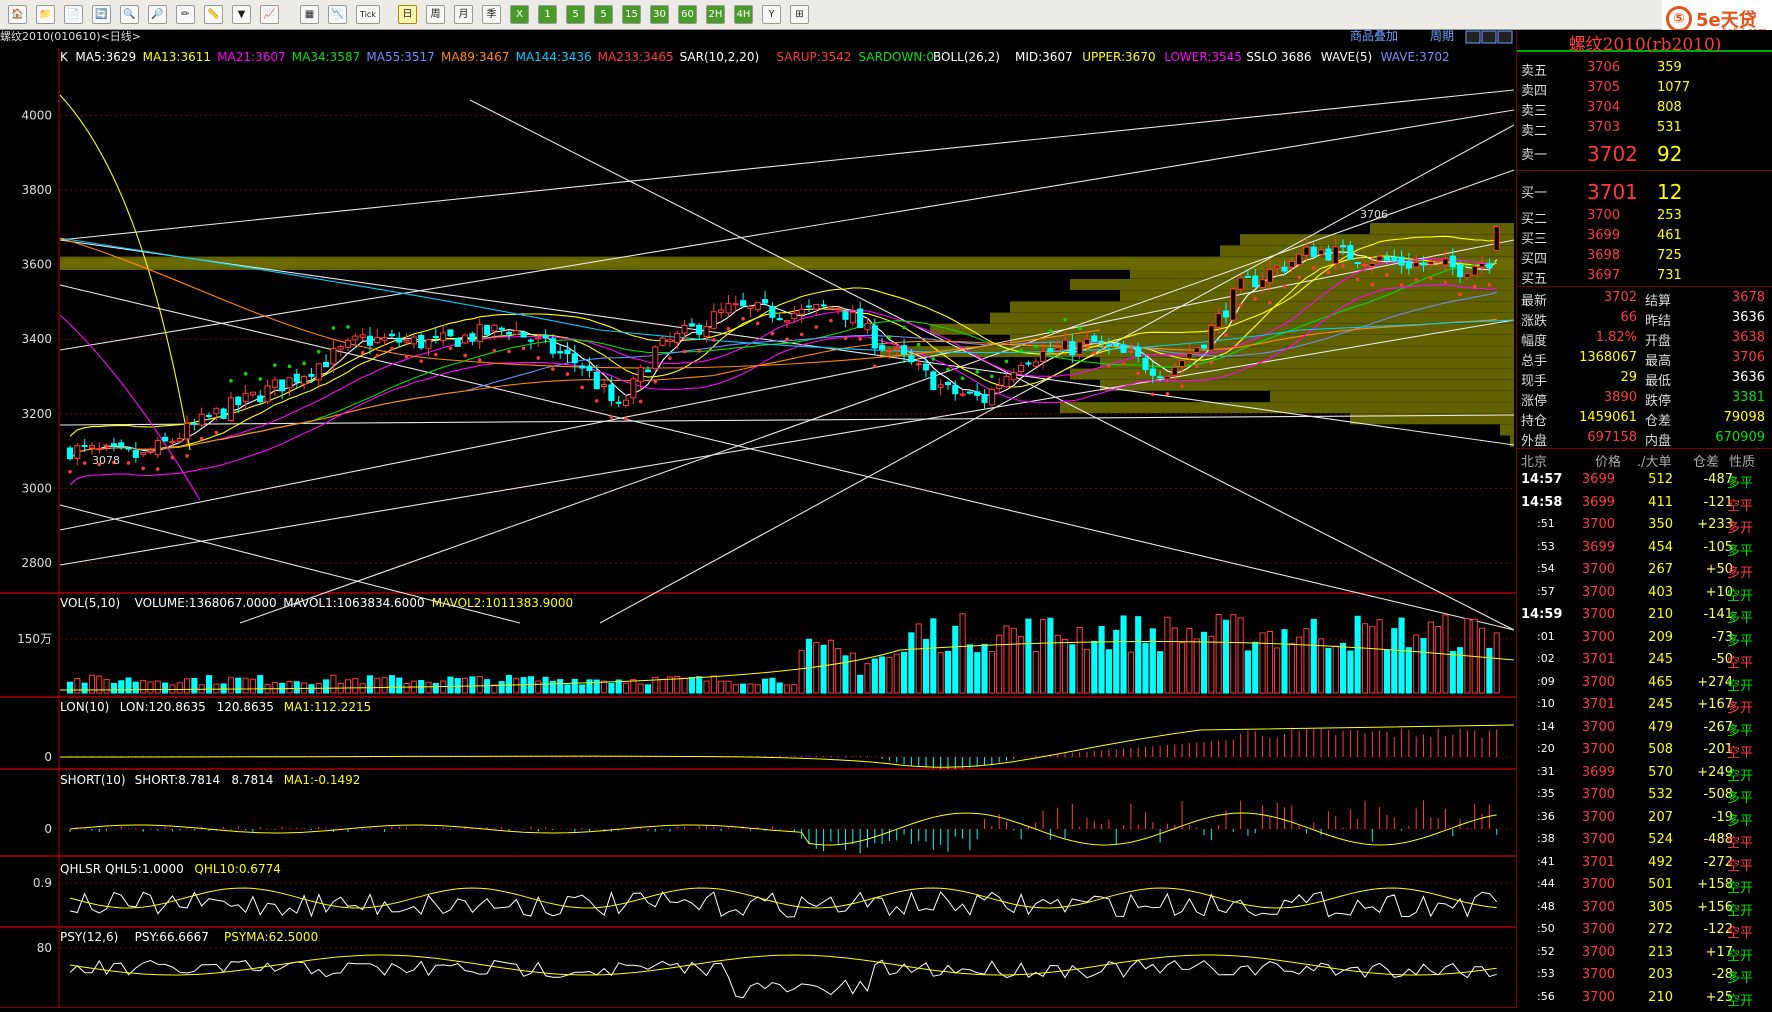 This screenshot has width=1772, height=1012. What do you see at coordinates (1644, 216) in the screenshot?
I see `bid-row: 买二 3700 253` at bounding box center [1644, 216].